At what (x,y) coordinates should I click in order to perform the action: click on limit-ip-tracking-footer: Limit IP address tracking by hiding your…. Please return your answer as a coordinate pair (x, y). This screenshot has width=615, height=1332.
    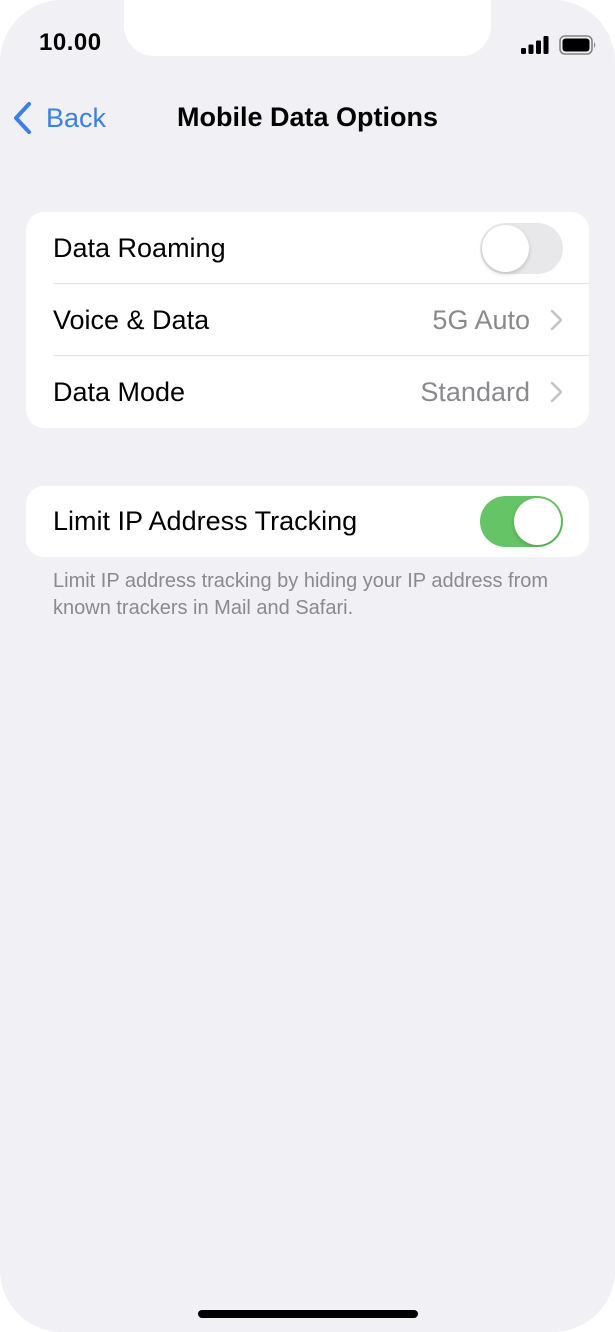
    Looking at the image, I should click on (301, 594).